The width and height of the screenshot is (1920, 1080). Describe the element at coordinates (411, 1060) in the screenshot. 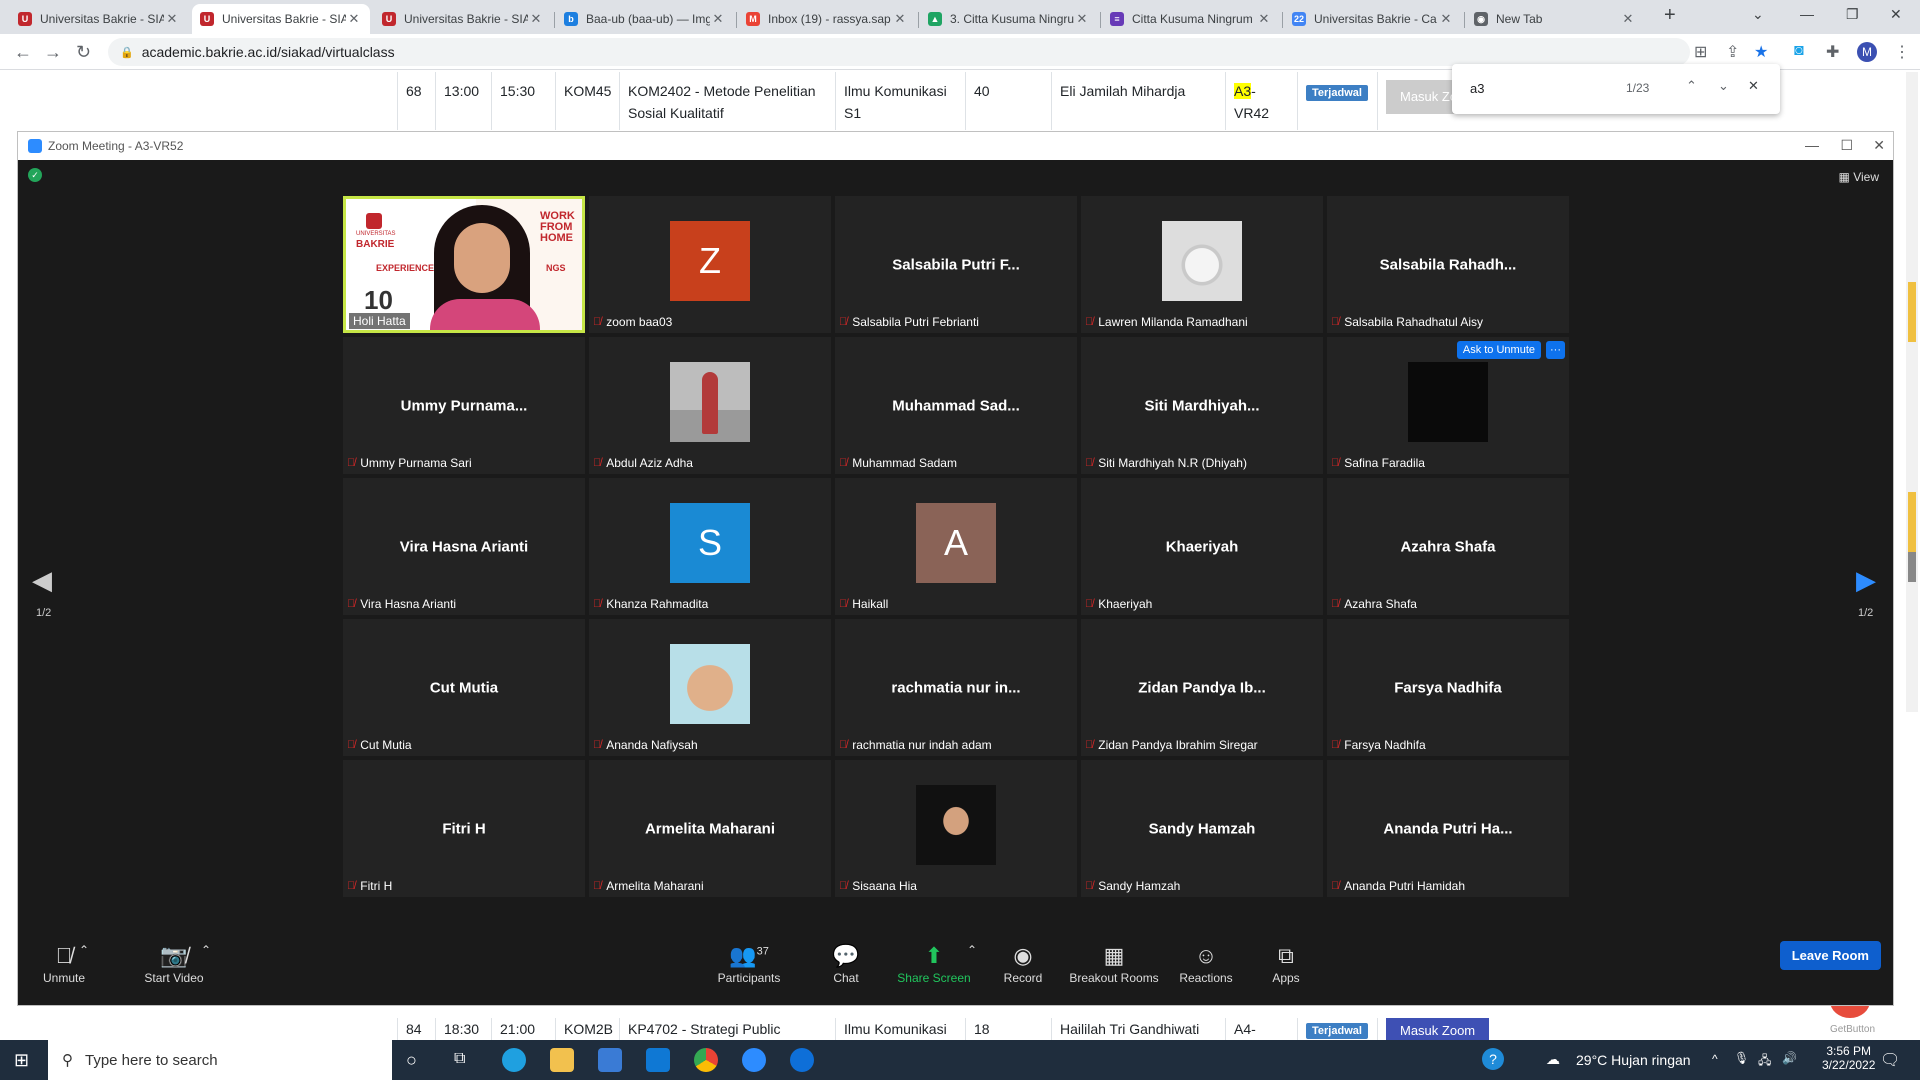

I see `cortana-icon: ○` at that location.